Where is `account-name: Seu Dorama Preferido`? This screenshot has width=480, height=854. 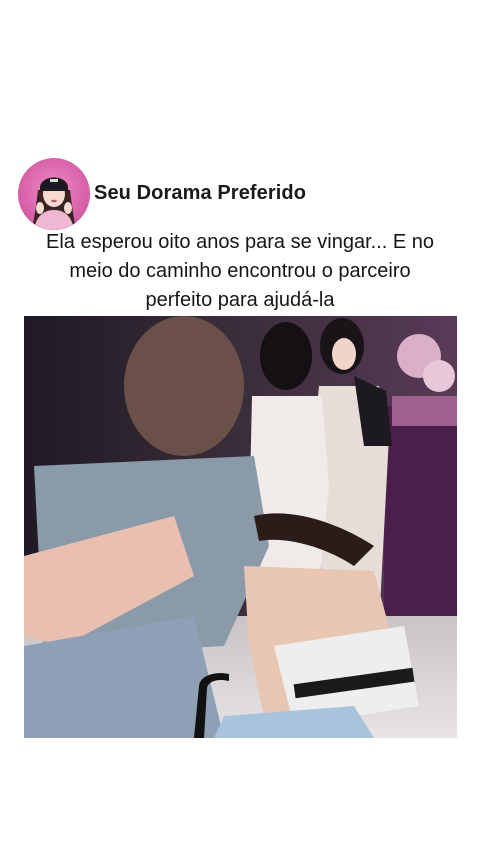 account-name: Seu Dorama Preferido is located at coordinates (200, 193).